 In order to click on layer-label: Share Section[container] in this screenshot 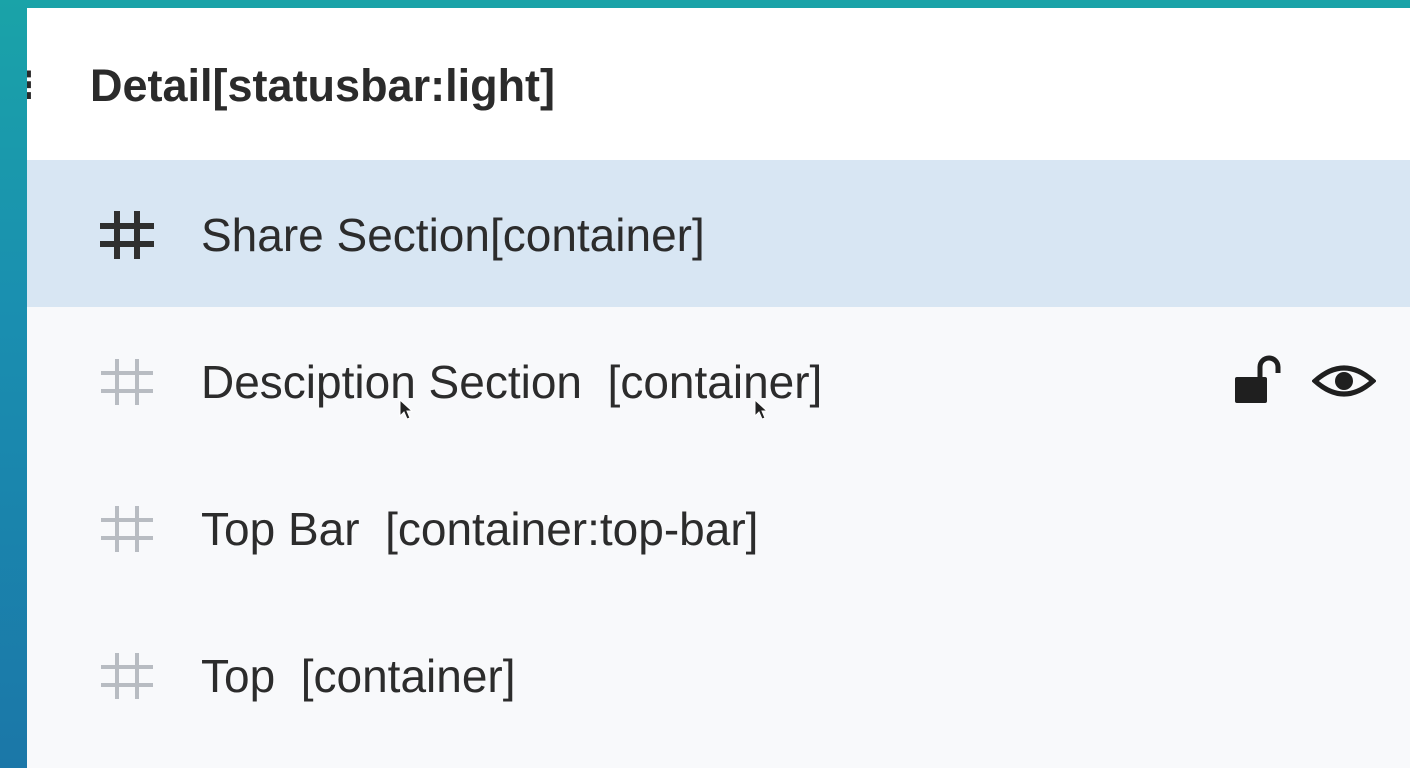, I will do `click(453, 235)`.